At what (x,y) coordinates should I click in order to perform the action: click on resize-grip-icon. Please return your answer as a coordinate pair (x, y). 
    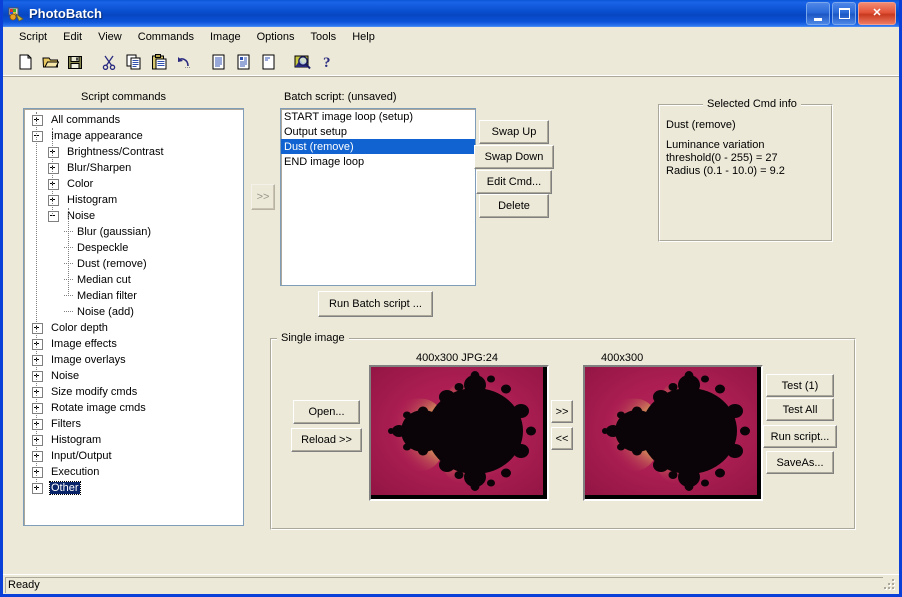
    Looking at the image, I should click on (890, 585).